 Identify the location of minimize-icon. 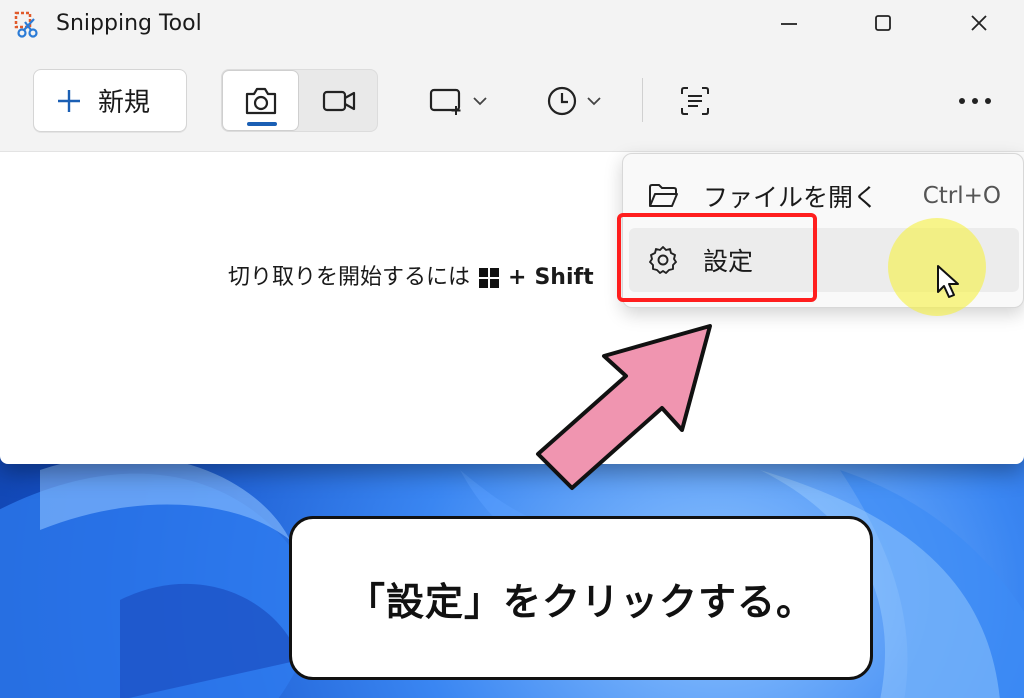
(789, 24).